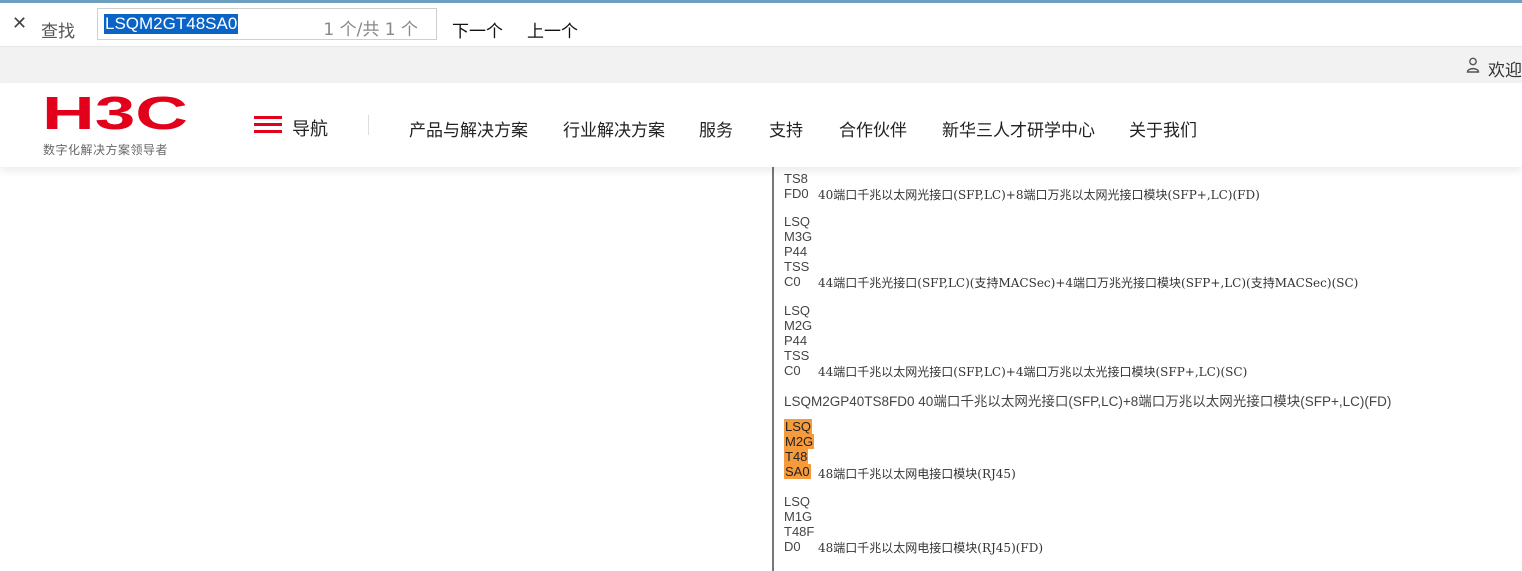  I want to click on nav-item-support: 支持, so click(786, 128).